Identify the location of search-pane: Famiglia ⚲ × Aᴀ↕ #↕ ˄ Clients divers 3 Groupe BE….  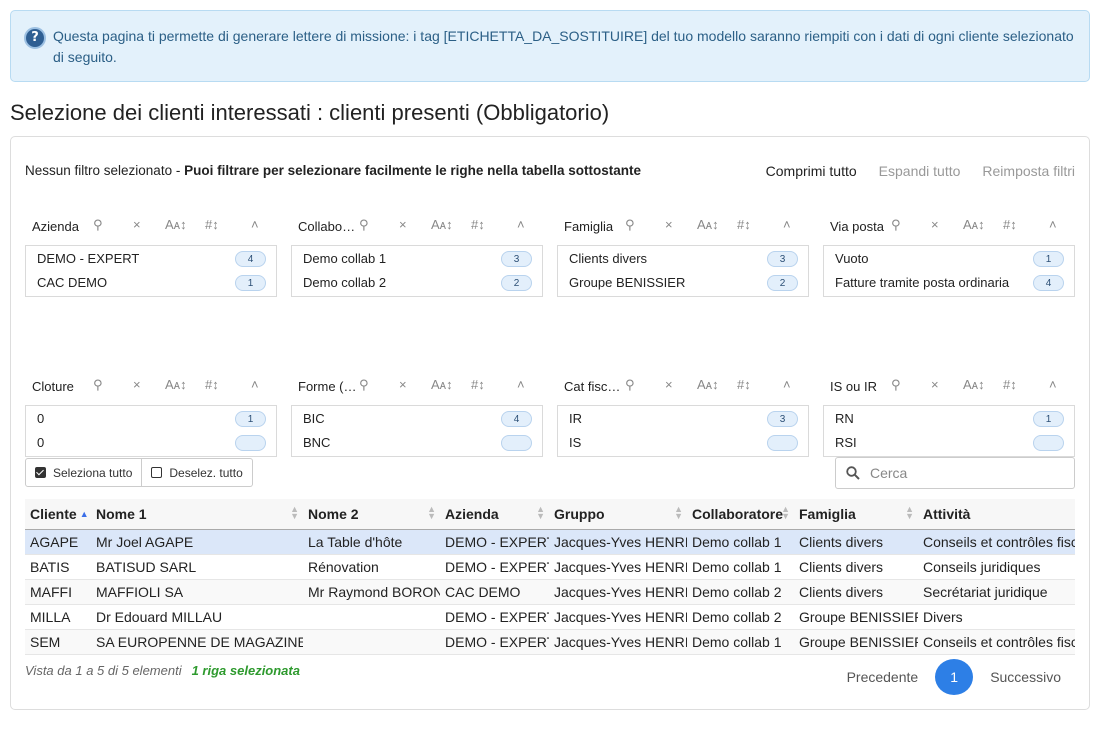
(683, 256).